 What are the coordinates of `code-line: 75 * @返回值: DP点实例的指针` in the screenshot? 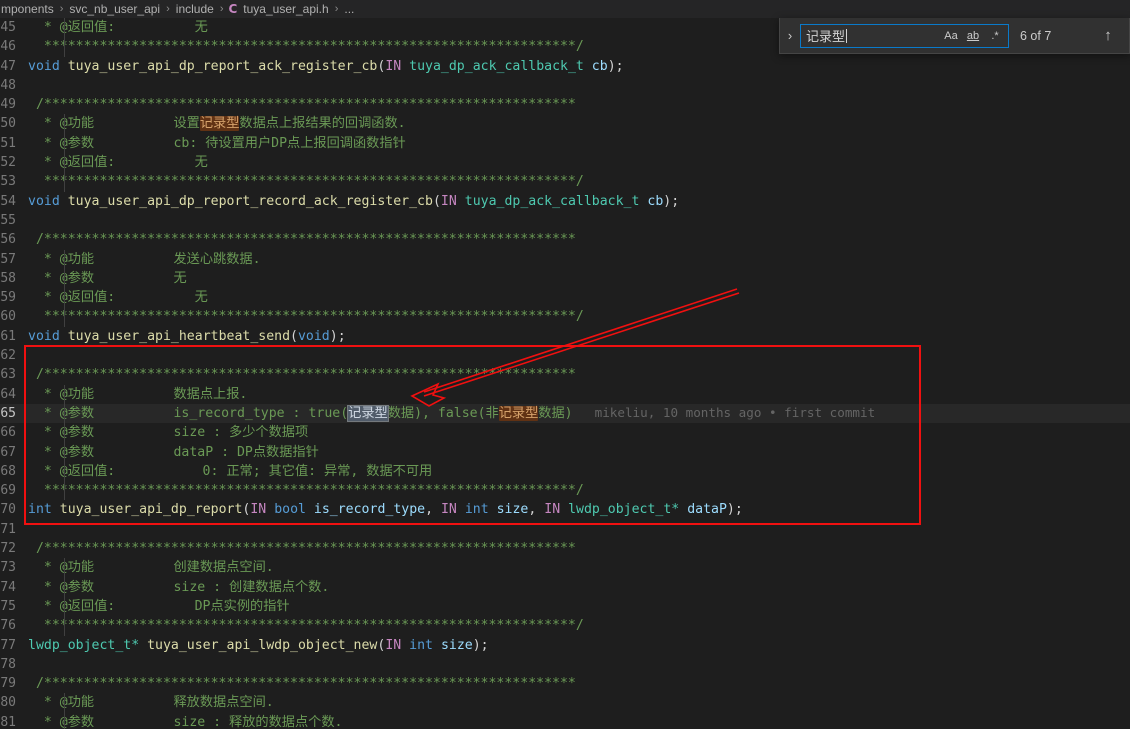 It's located at (565, 606).